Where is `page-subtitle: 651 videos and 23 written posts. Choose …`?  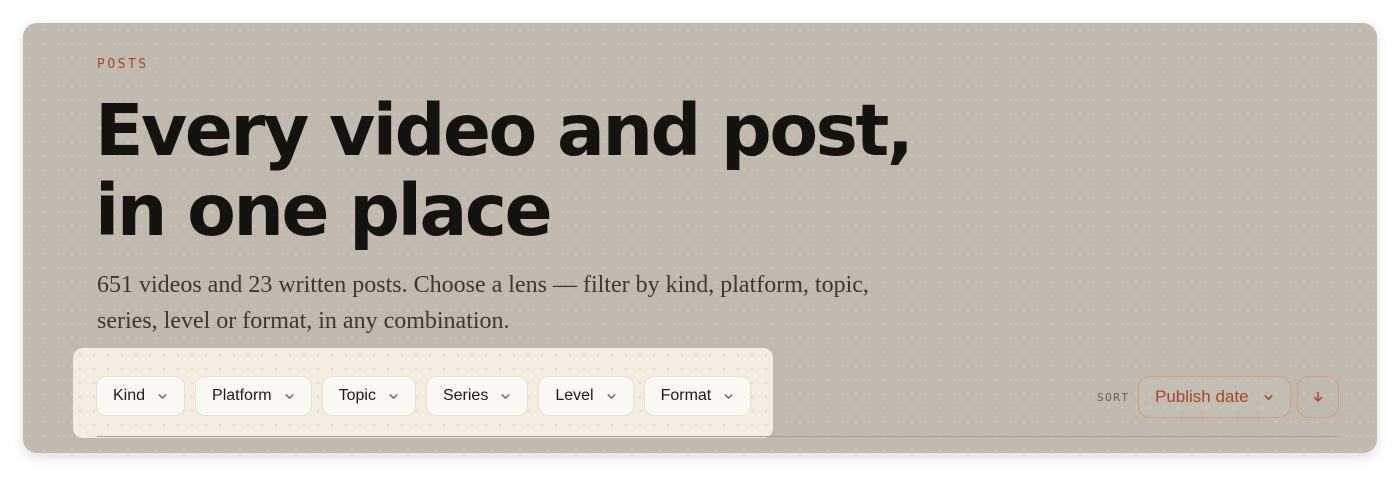
page-subtitle: 651 videos and 23 written posts. Choose … is located at coordinates (483, 303).